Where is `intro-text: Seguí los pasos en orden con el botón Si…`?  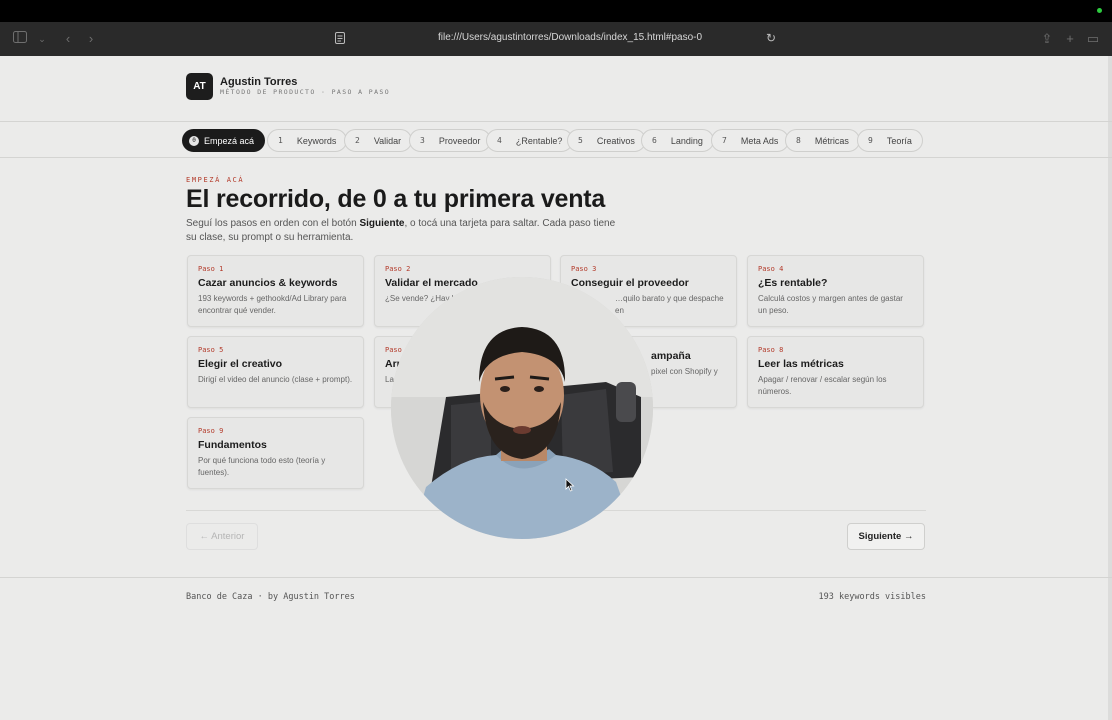
intro-text: Seguí los pasos en orden con el botón Si… is located at coordinates (406, 231).